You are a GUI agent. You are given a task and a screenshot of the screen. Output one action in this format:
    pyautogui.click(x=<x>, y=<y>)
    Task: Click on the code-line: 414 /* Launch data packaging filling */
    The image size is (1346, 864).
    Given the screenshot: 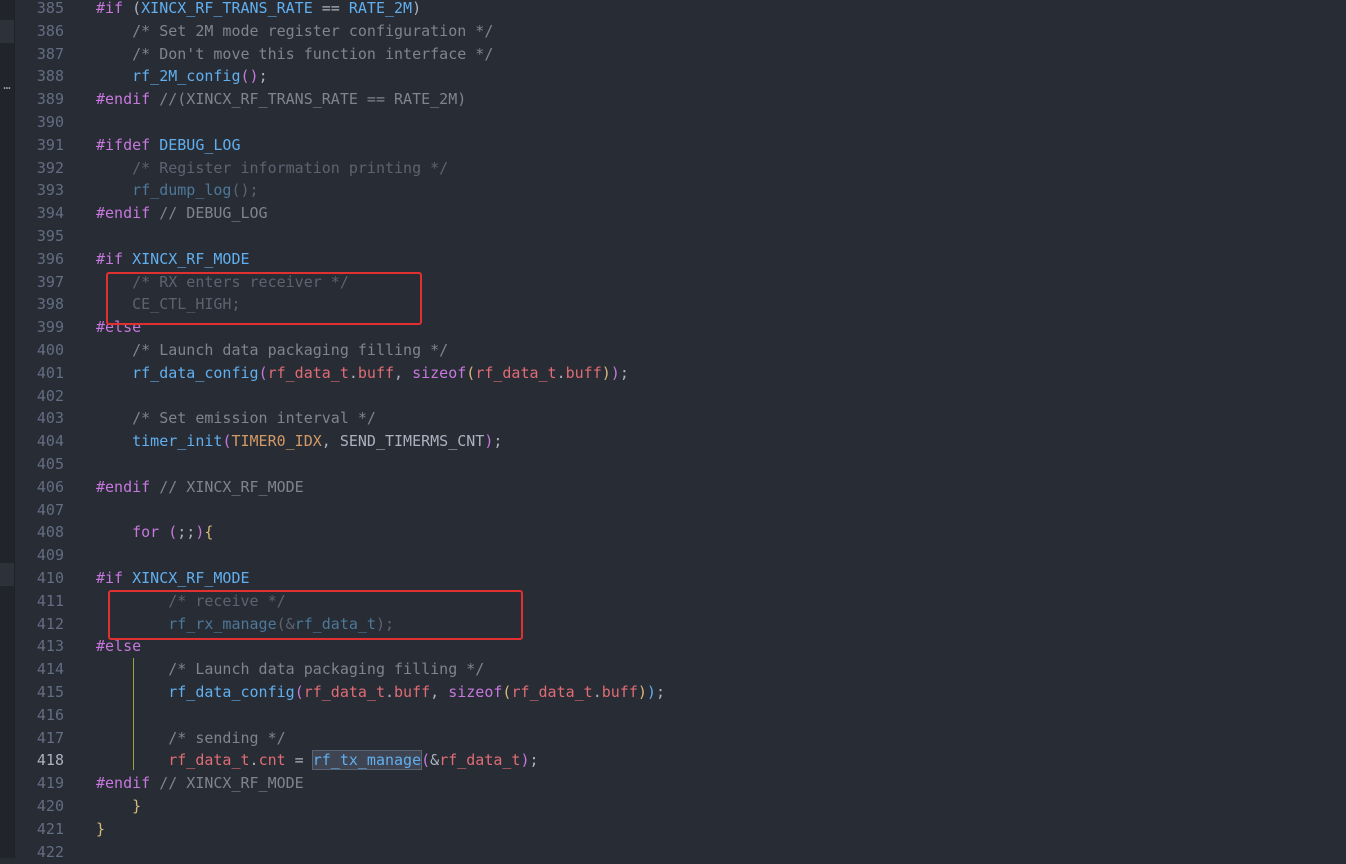 What is the action you would take?
    pyautogui.click(x=673, y=669)
    